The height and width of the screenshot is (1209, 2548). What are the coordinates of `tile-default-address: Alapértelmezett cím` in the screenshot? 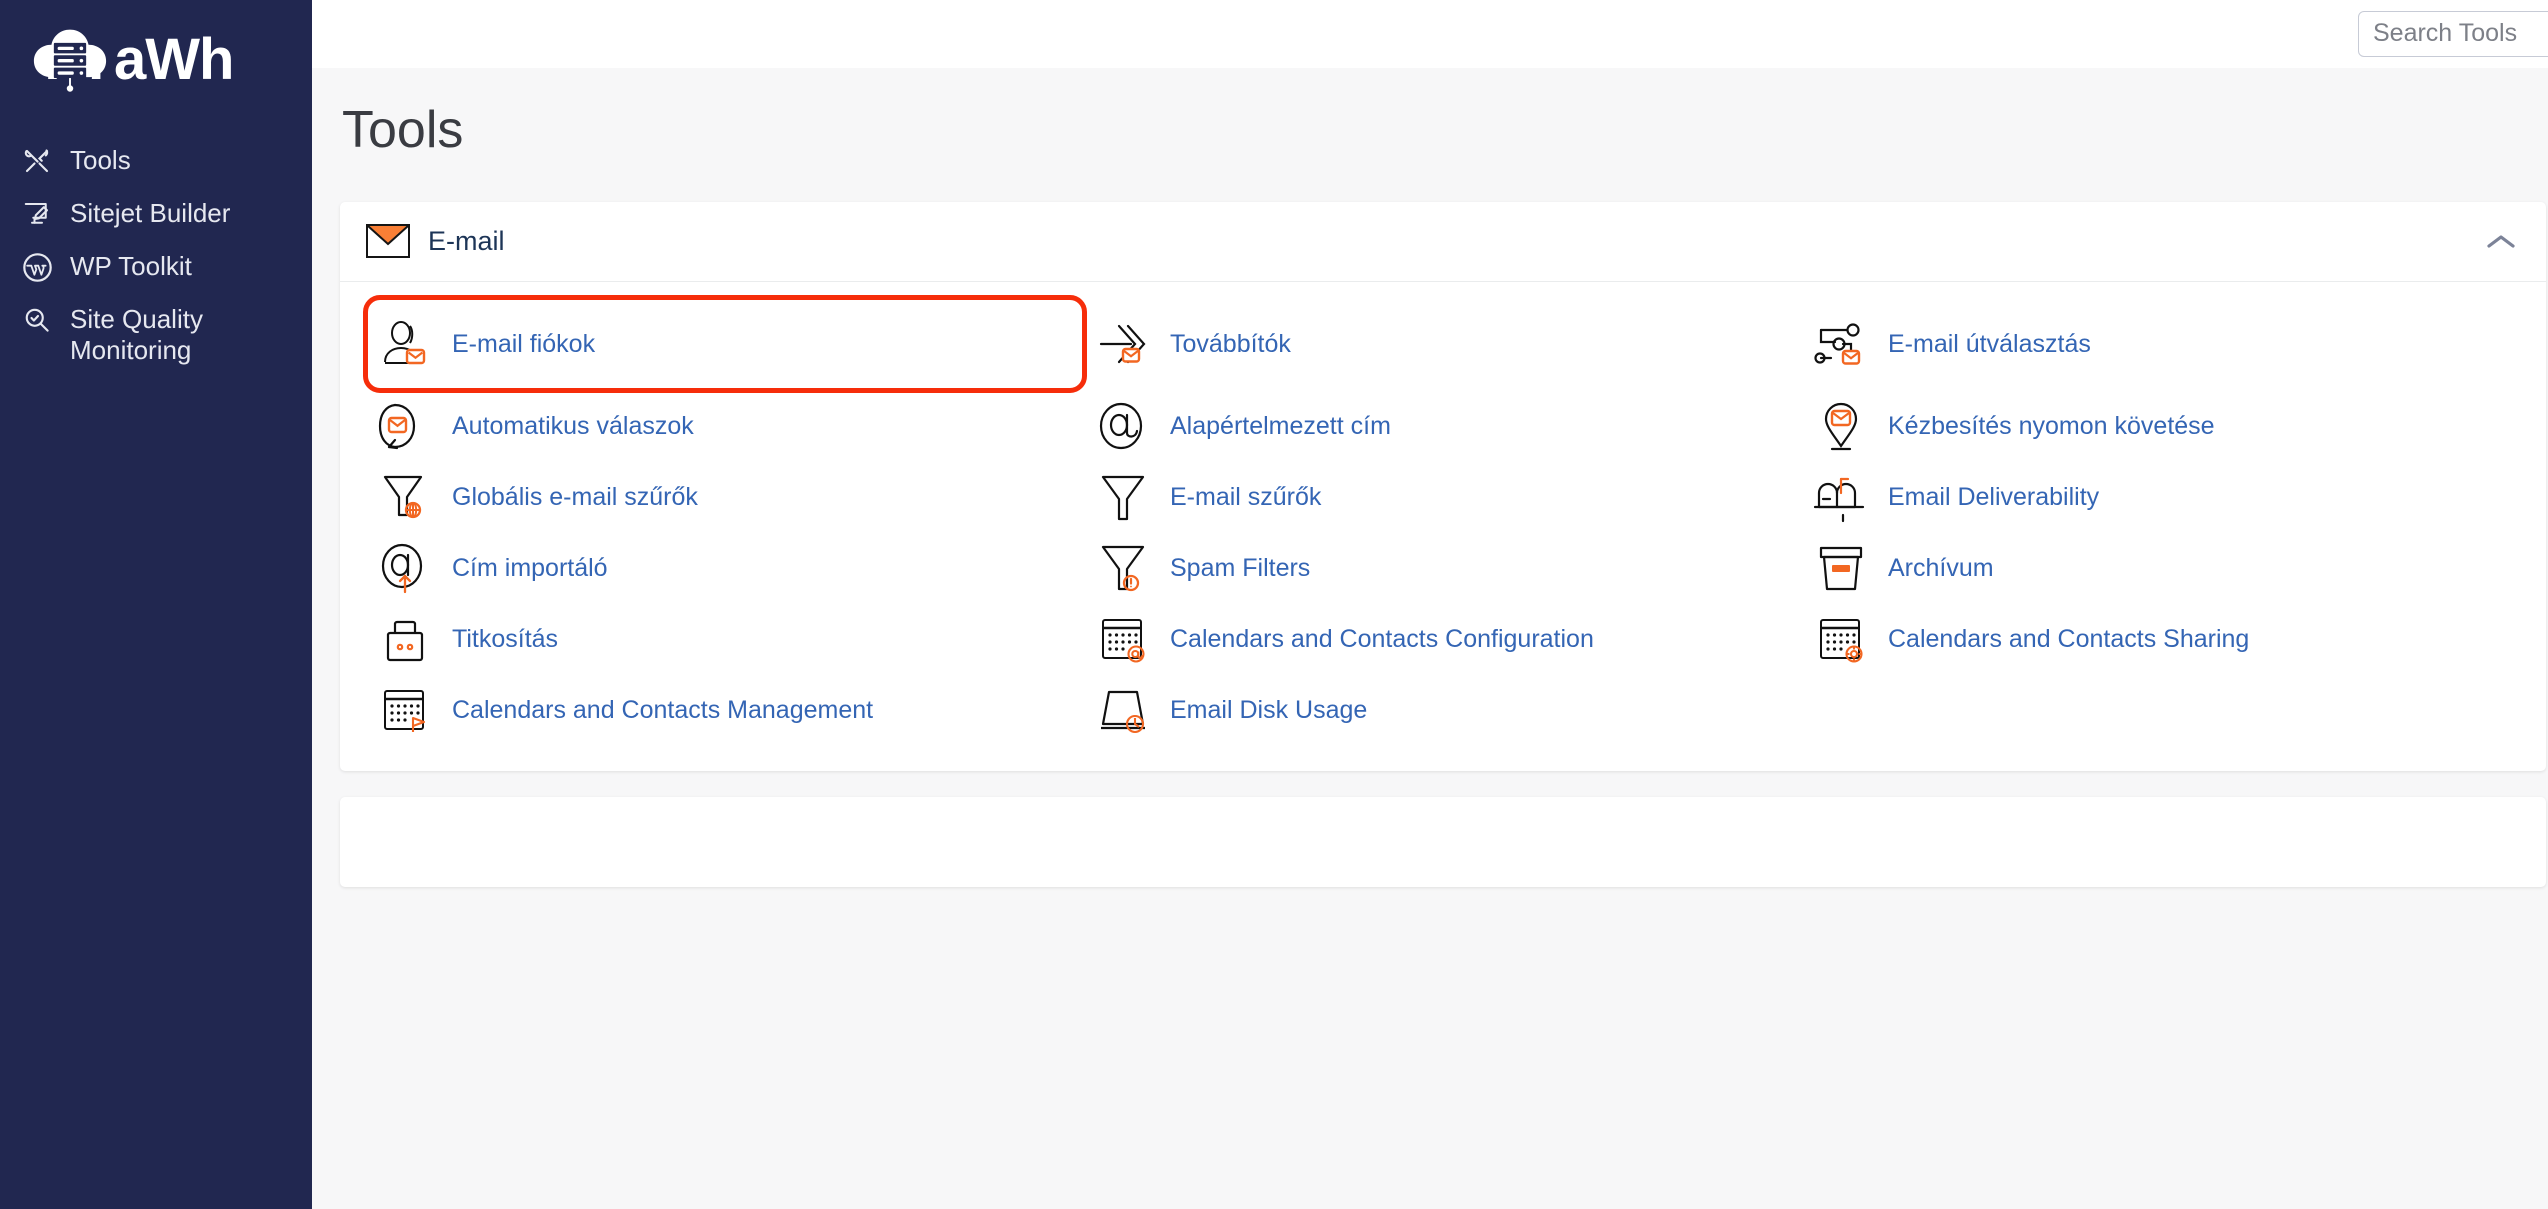 It's located at (1443, 425).